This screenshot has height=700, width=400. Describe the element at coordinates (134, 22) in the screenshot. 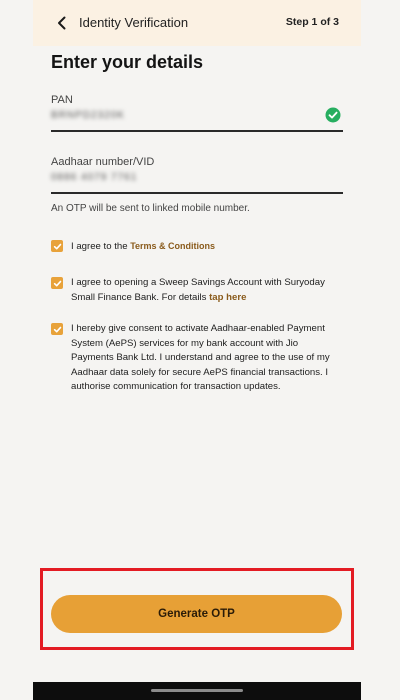

I see `header-title: Identity Verification` at that location.